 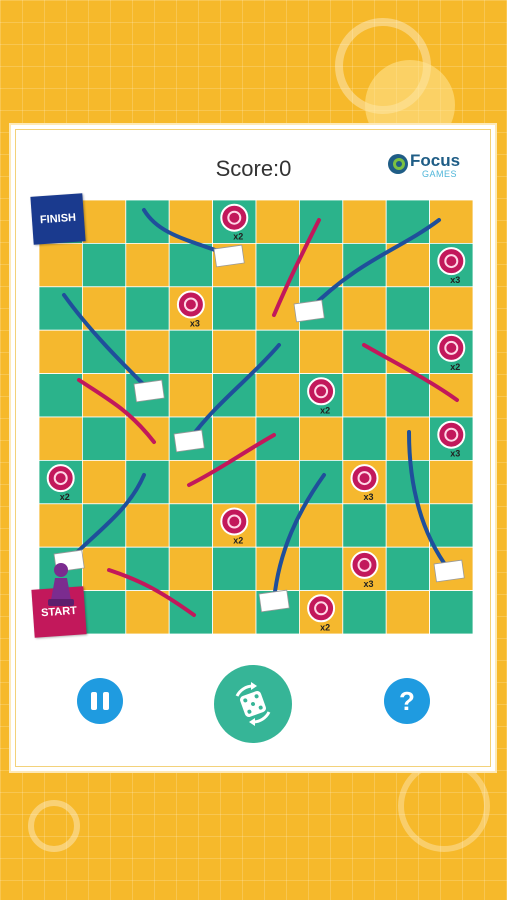 I want to click on player-pawn-icon, so click(x=61, y=584).